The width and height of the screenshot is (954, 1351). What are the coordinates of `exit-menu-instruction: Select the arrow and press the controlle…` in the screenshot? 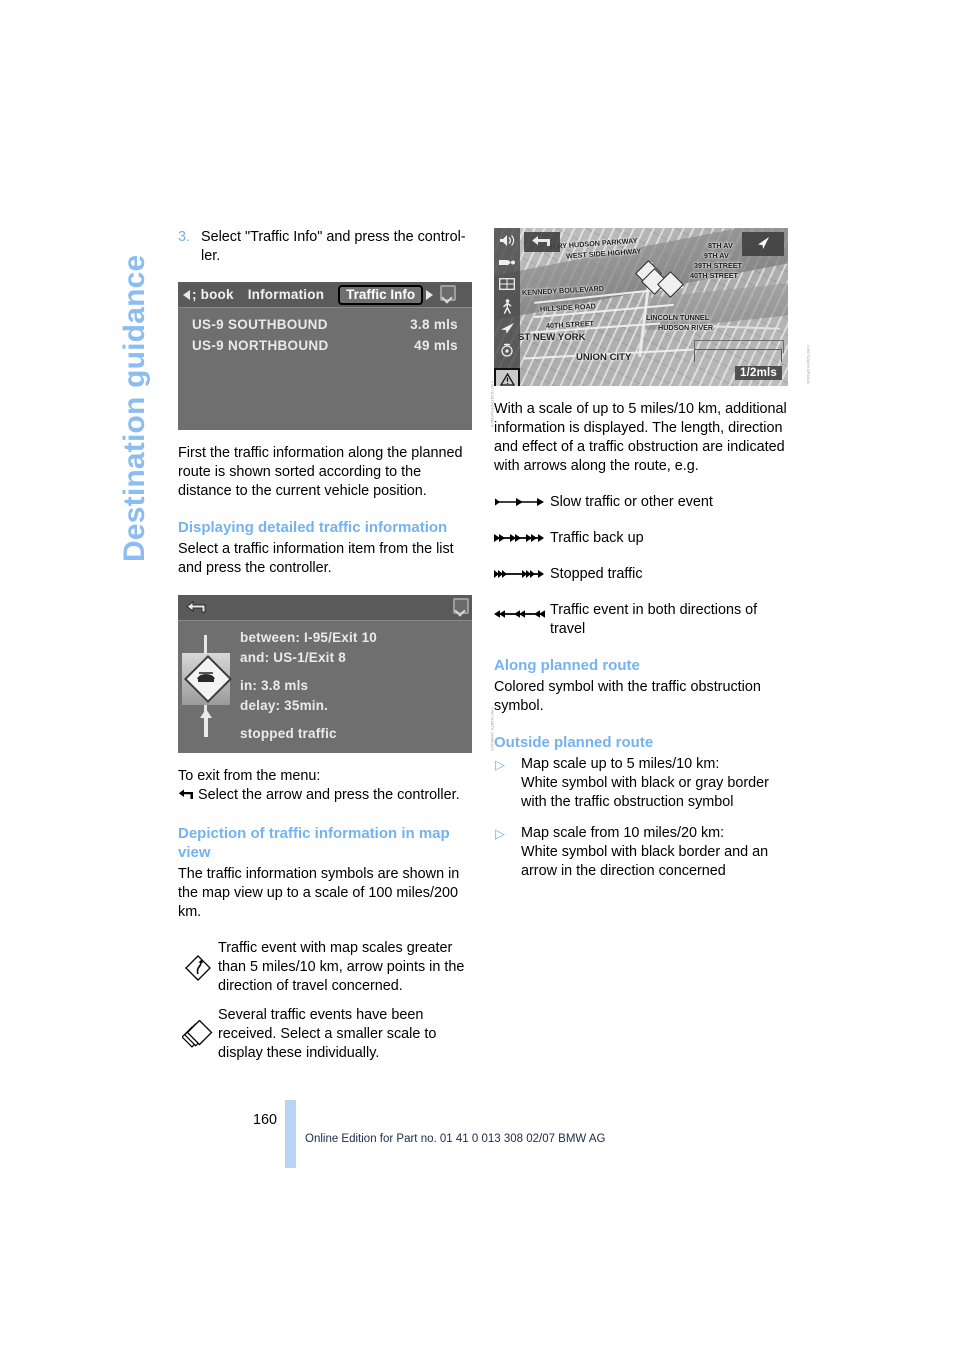 It's located at (329, 795).